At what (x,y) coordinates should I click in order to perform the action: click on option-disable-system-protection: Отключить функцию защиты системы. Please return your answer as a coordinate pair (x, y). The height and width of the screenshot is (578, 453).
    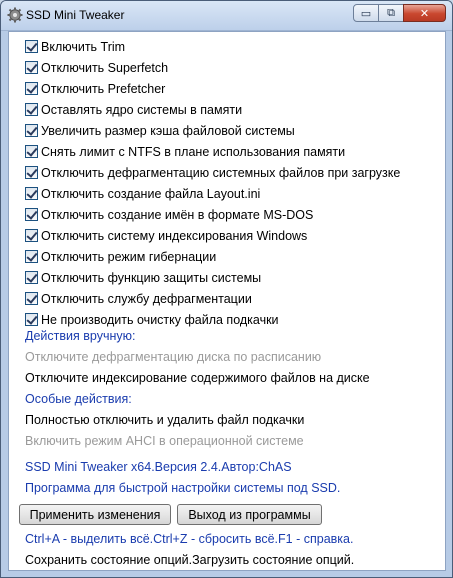
    Looking at the image, I should click on (212, 277).